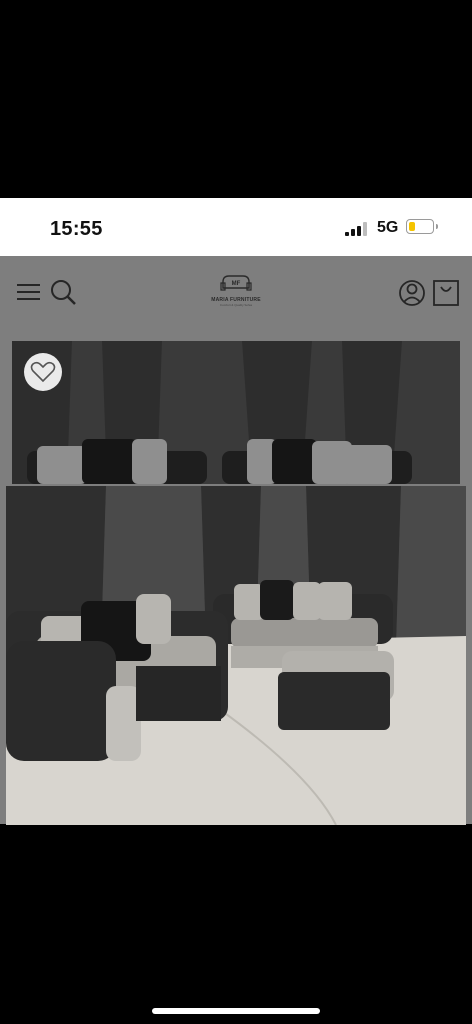  I want to click on battery-icon, so click(420, 226).